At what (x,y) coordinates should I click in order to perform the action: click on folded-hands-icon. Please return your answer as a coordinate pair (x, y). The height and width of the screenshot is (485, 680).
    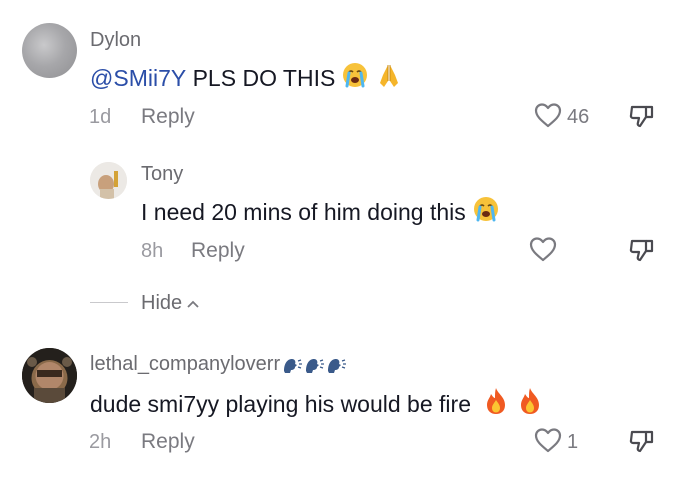
    Looking at the image, I should click on (389, 78).